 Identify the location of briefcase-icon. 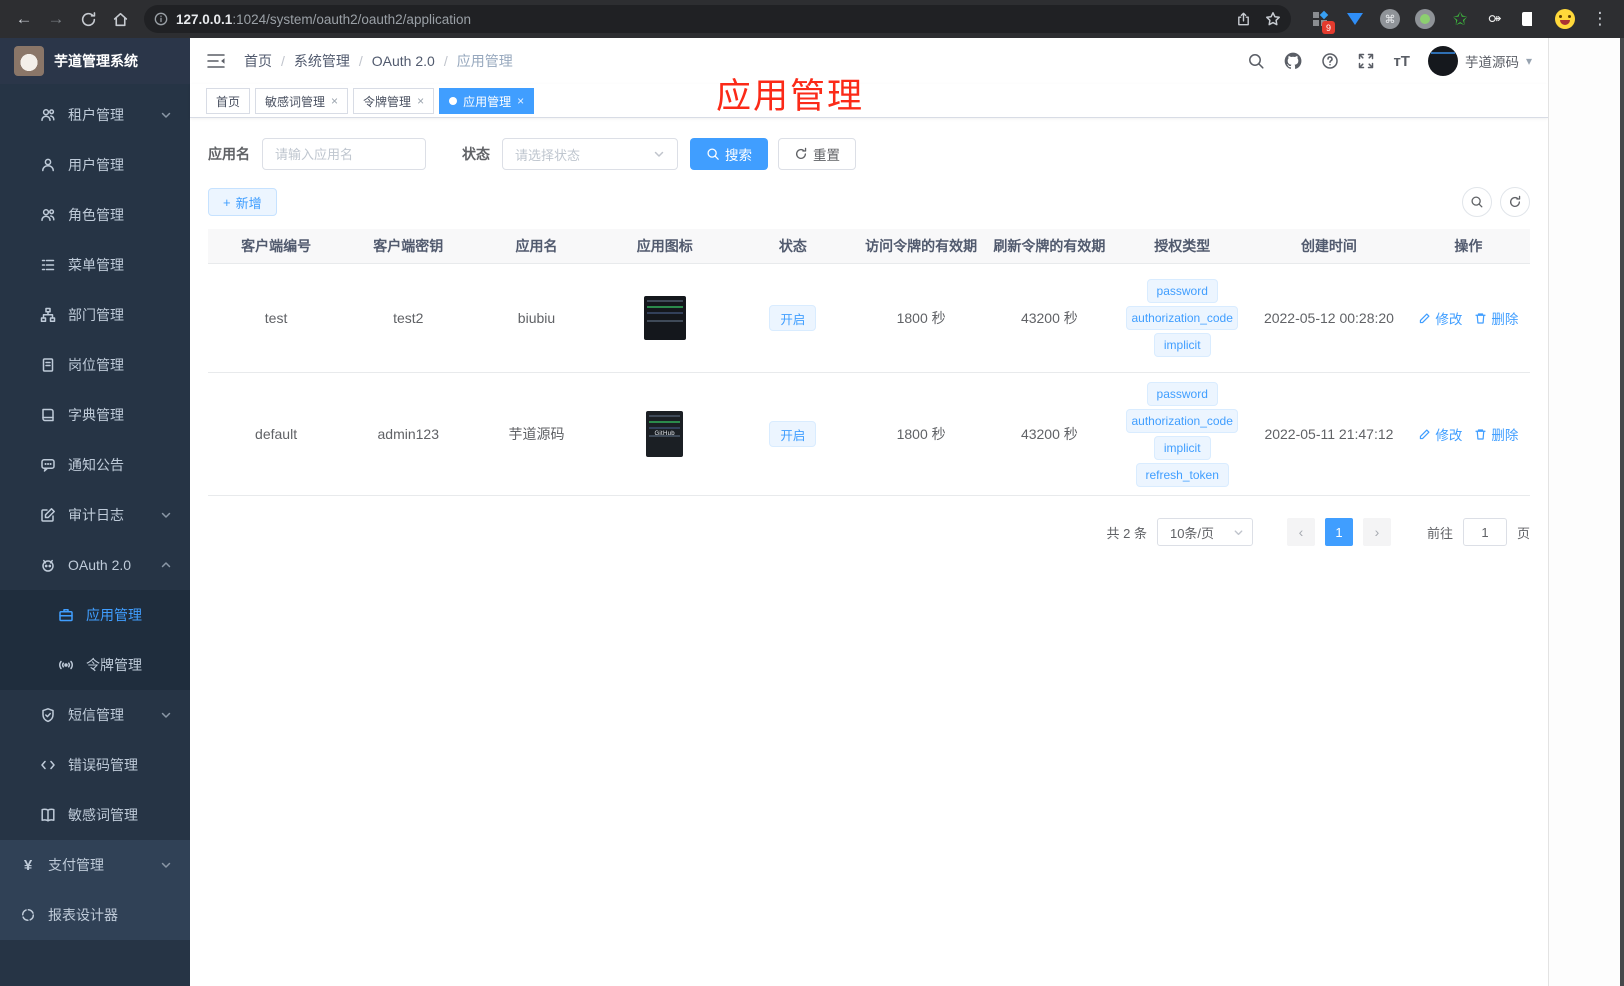
(66, 615).